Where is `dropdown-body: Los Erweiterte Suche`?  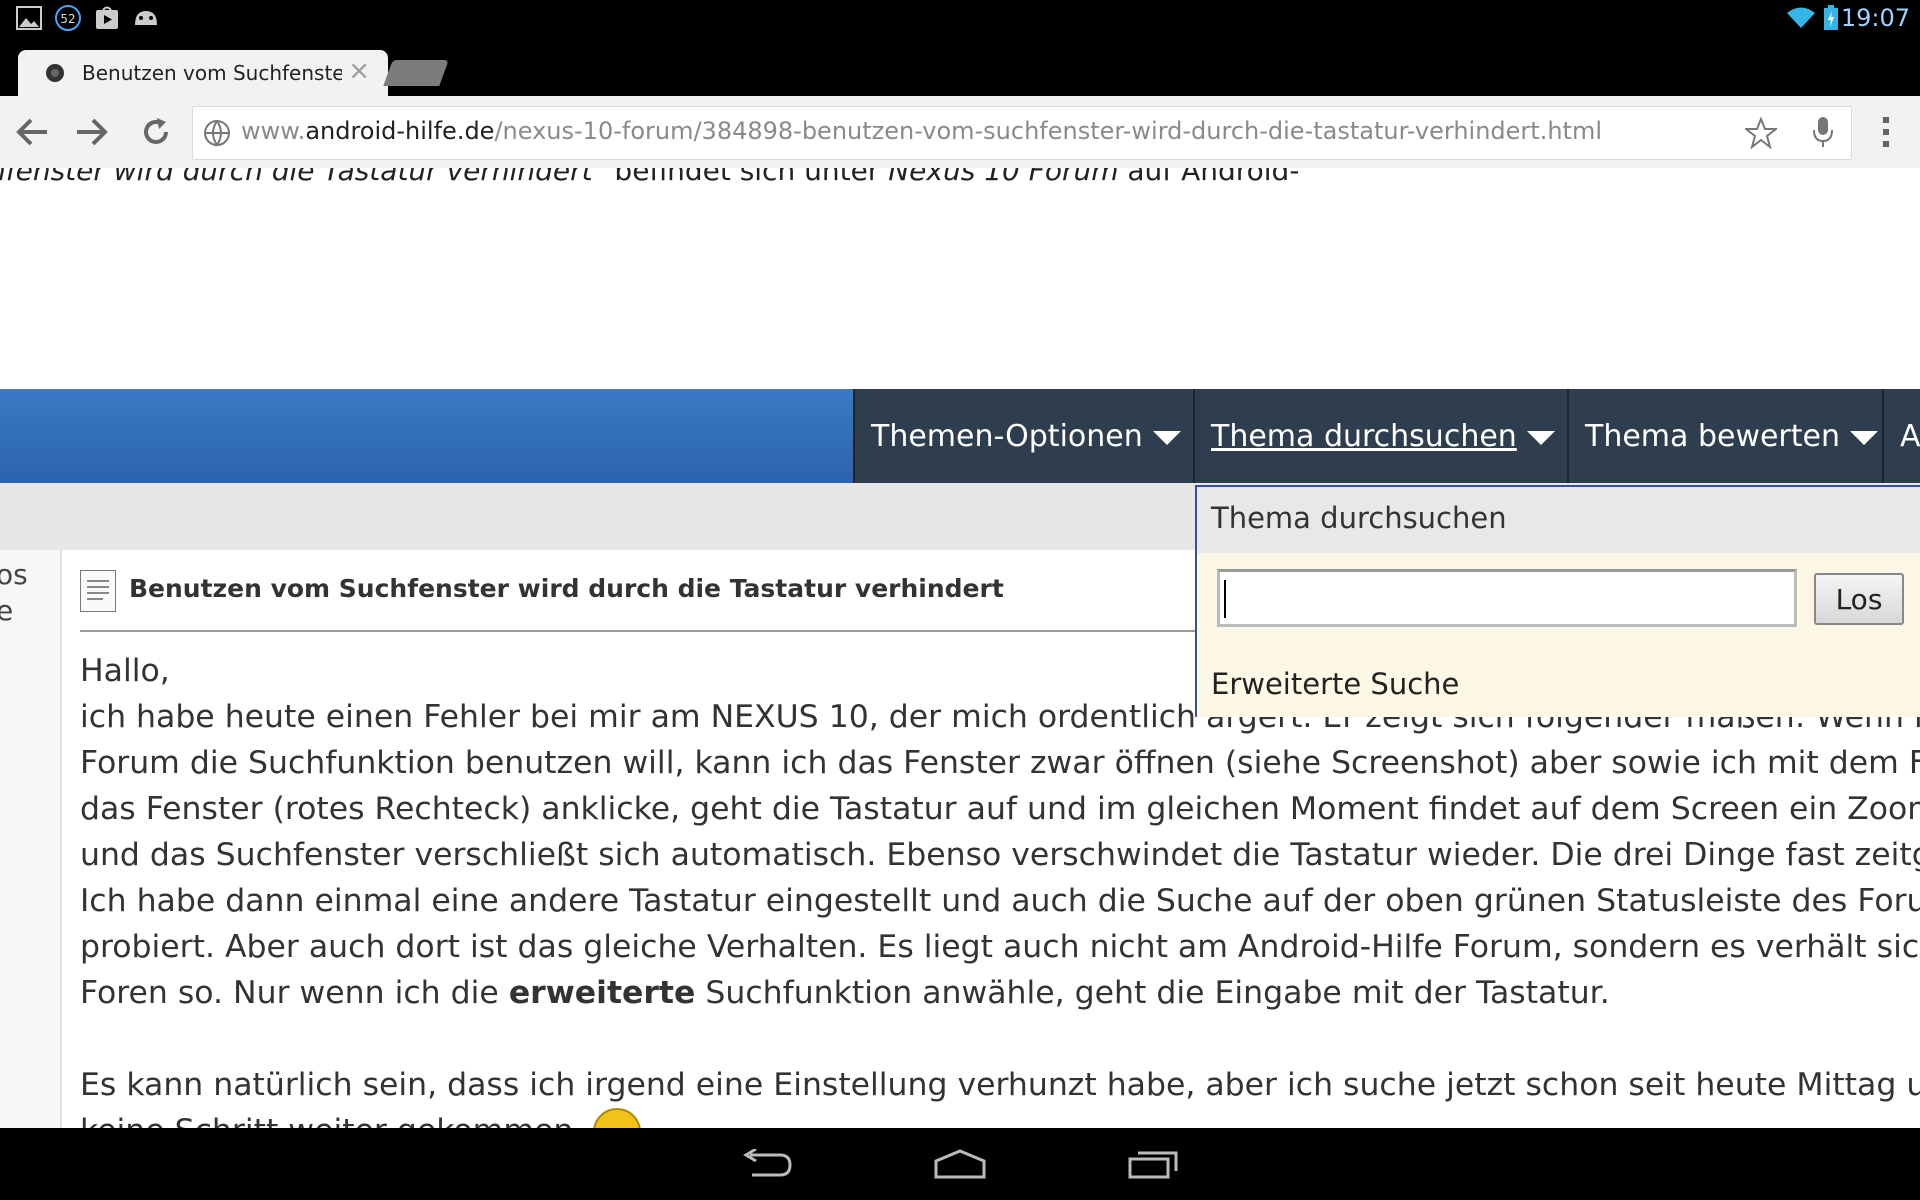 dropdown-body: Los Erweiterte Suche is located at coordinates (1558, 635).